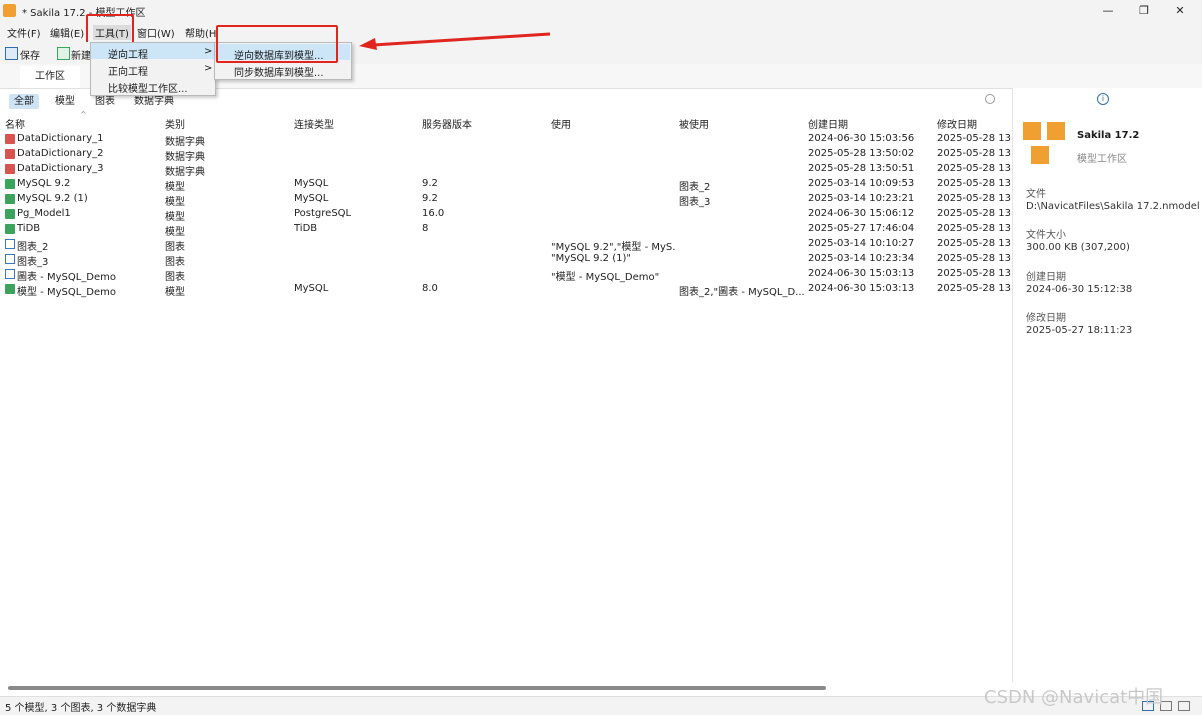  I want to click on header-created: 创建日期, so click(828, 123).